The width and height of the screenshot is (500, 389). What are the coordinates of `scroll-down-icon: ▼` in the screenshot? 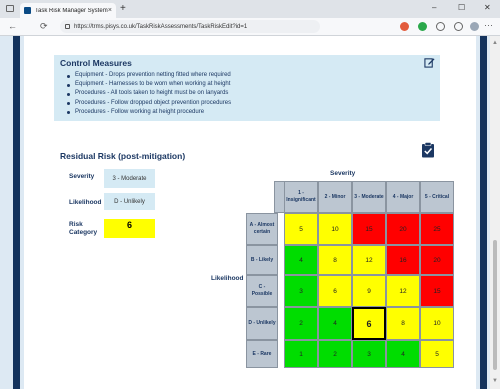 It's located at (495, 381).